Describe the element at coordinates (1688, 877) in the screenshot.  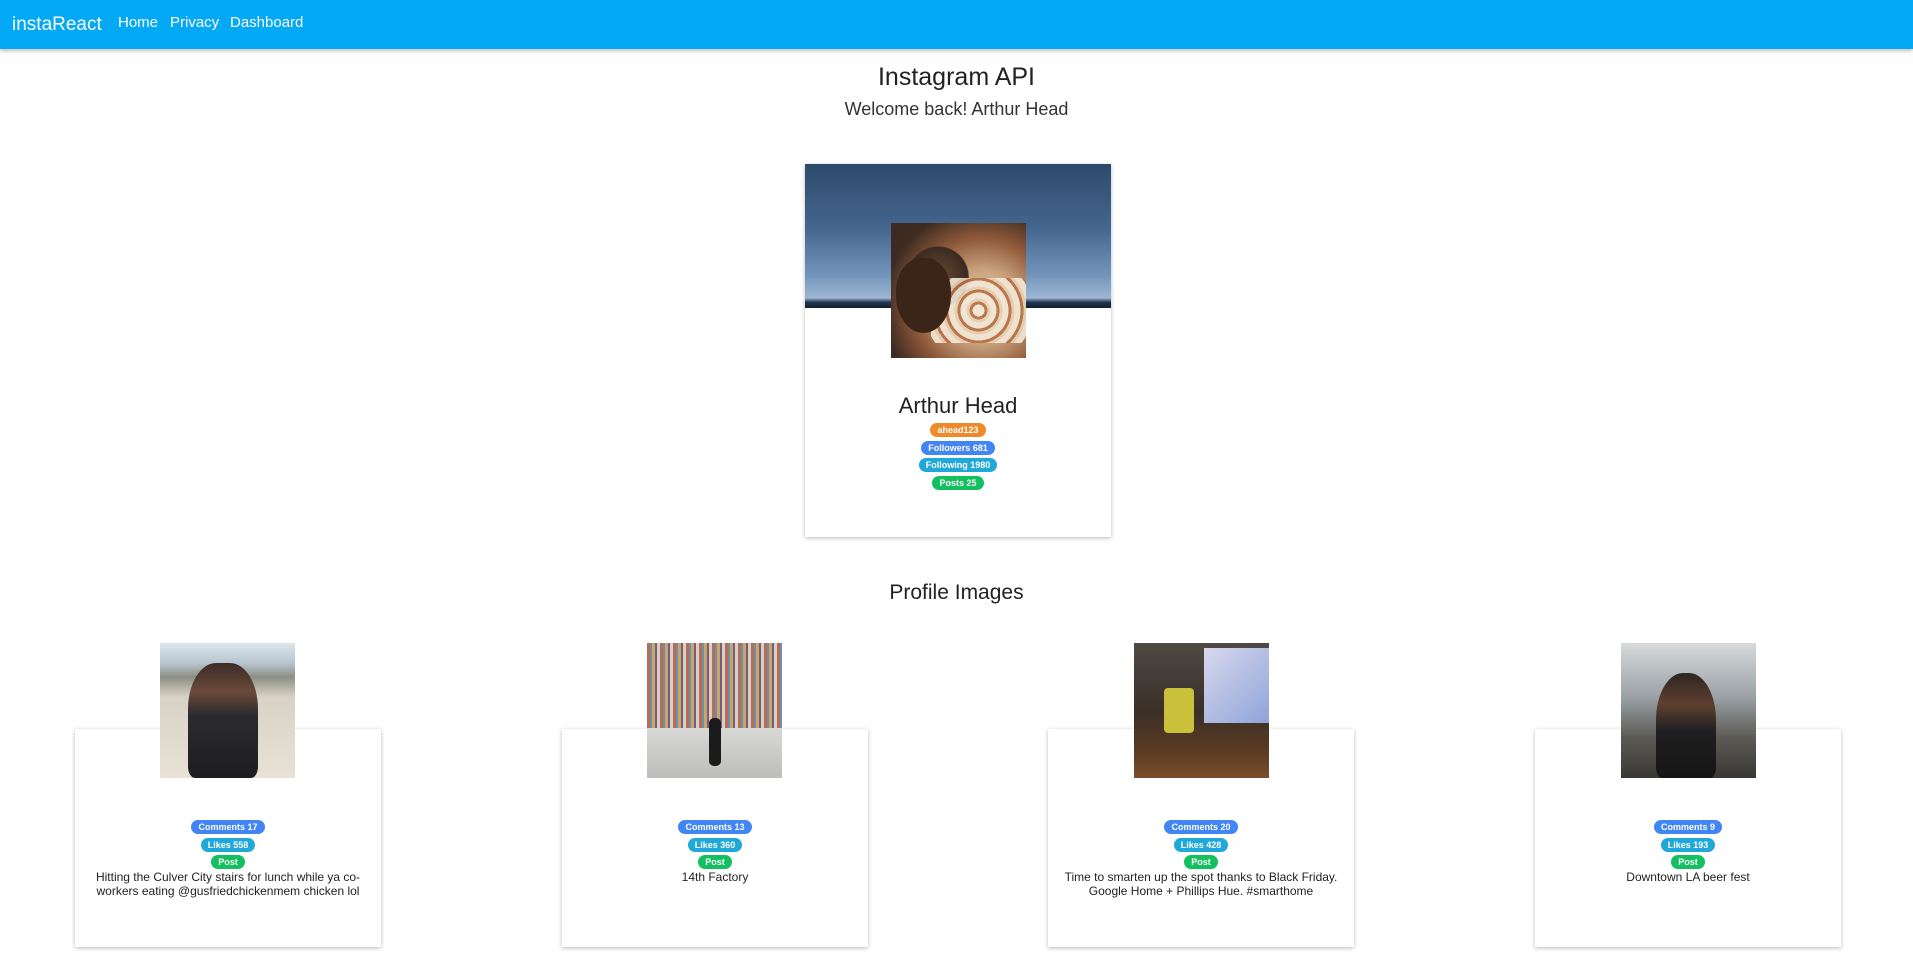
I see `post-caption: Downtown LA beer fest` at that location.